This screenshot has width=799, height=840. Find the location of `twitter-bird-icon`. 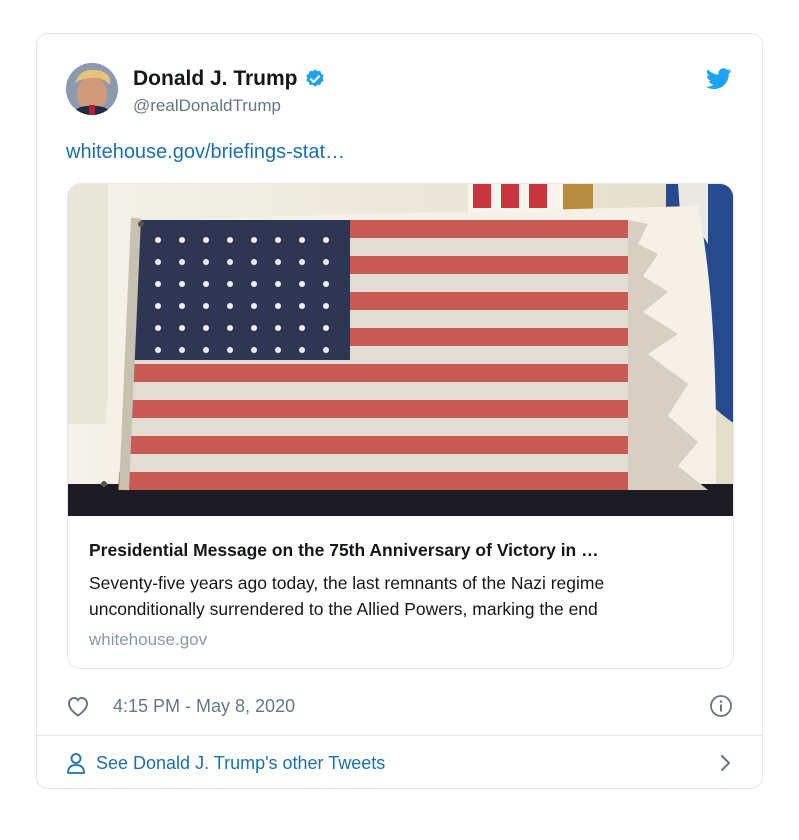

twitter-bird-icon is located at coordinates (719, 79).